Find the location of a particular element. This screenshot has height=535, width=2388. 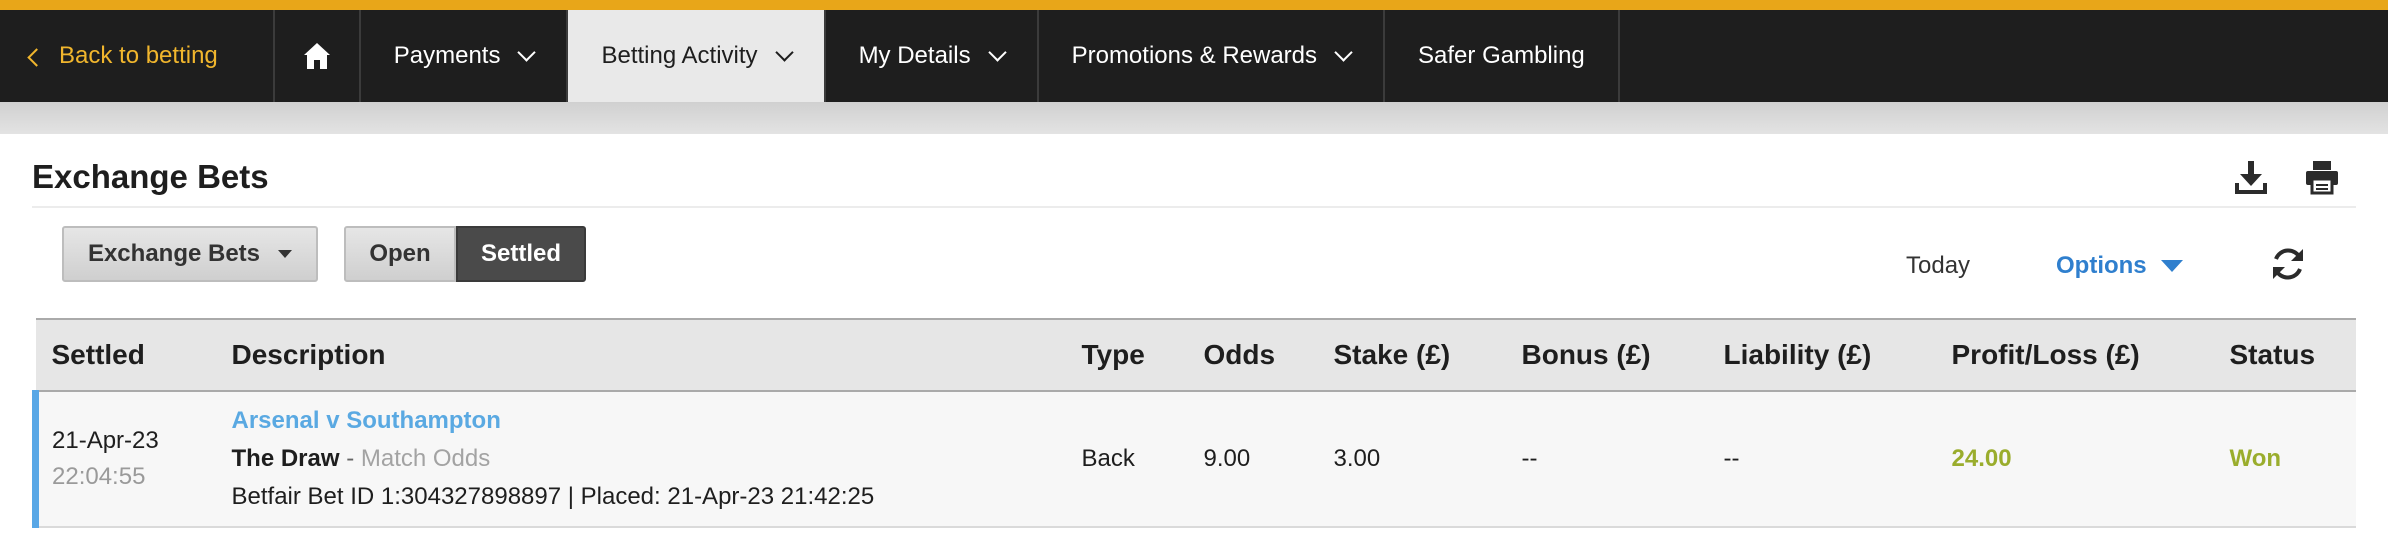

nav-item-betting-activity: Betting Activity is located at coordinates (697, 56).